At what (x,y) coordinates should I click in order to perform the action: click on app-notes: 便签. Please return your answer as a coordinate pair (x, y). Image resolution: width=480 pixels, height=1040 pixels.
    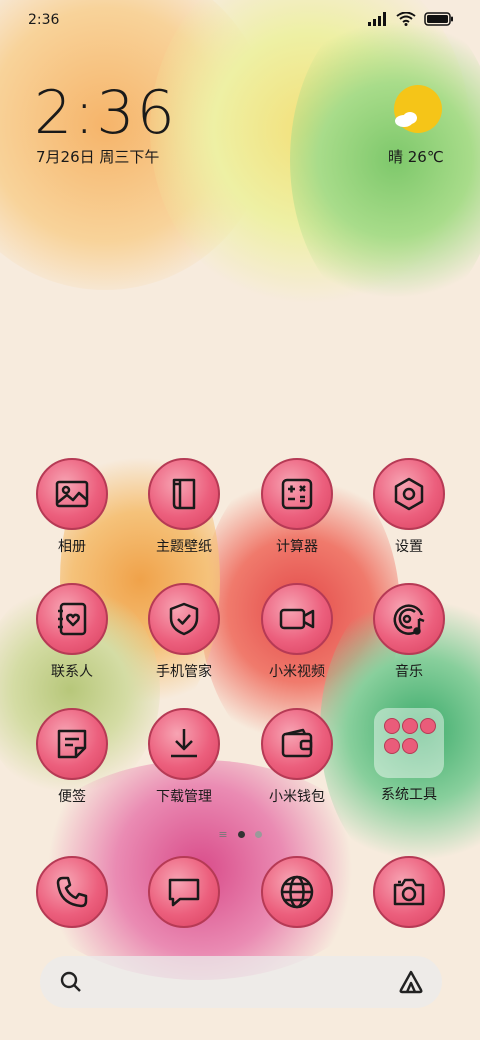
    Looking at the image, I should click on (72, 757).